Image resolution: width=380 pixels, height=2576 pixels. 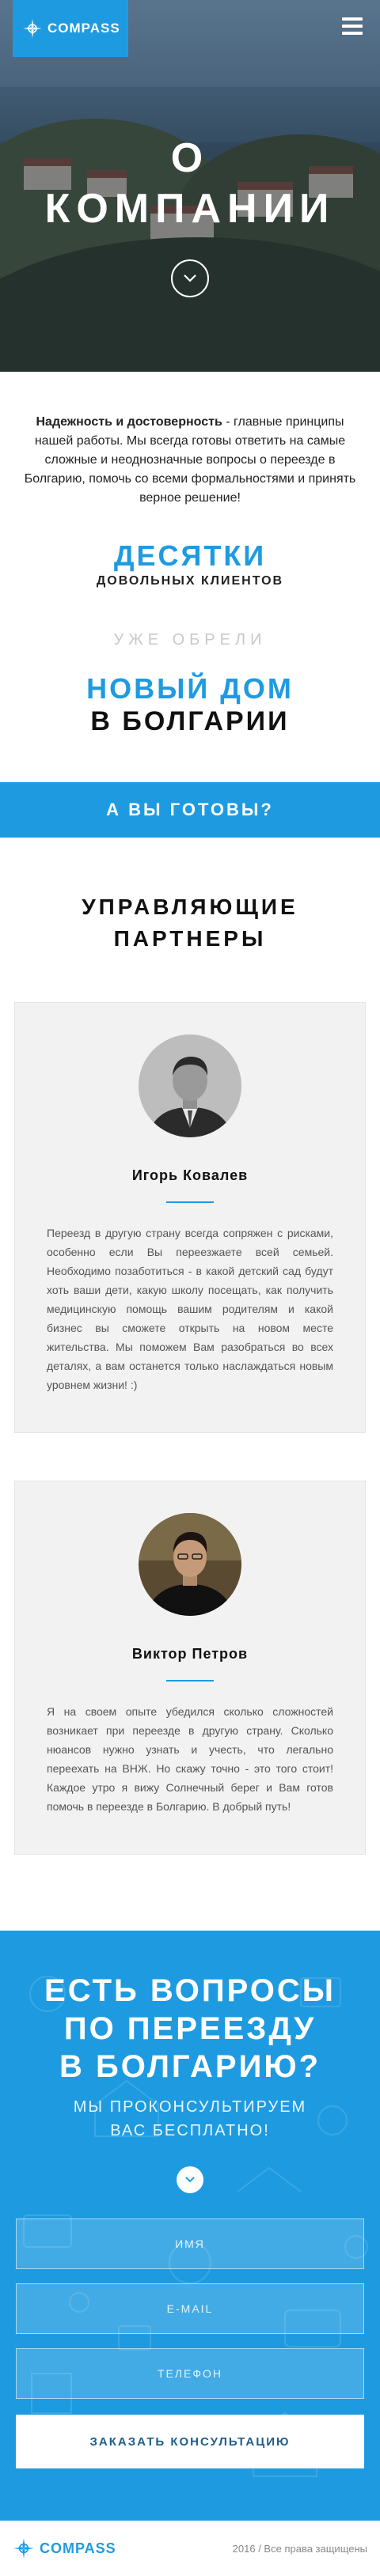 What do you see at coordinates (190, 1654) in the screenshot?
I see `partner-name: Виктор Петров` at bounding box center [190, 1654].